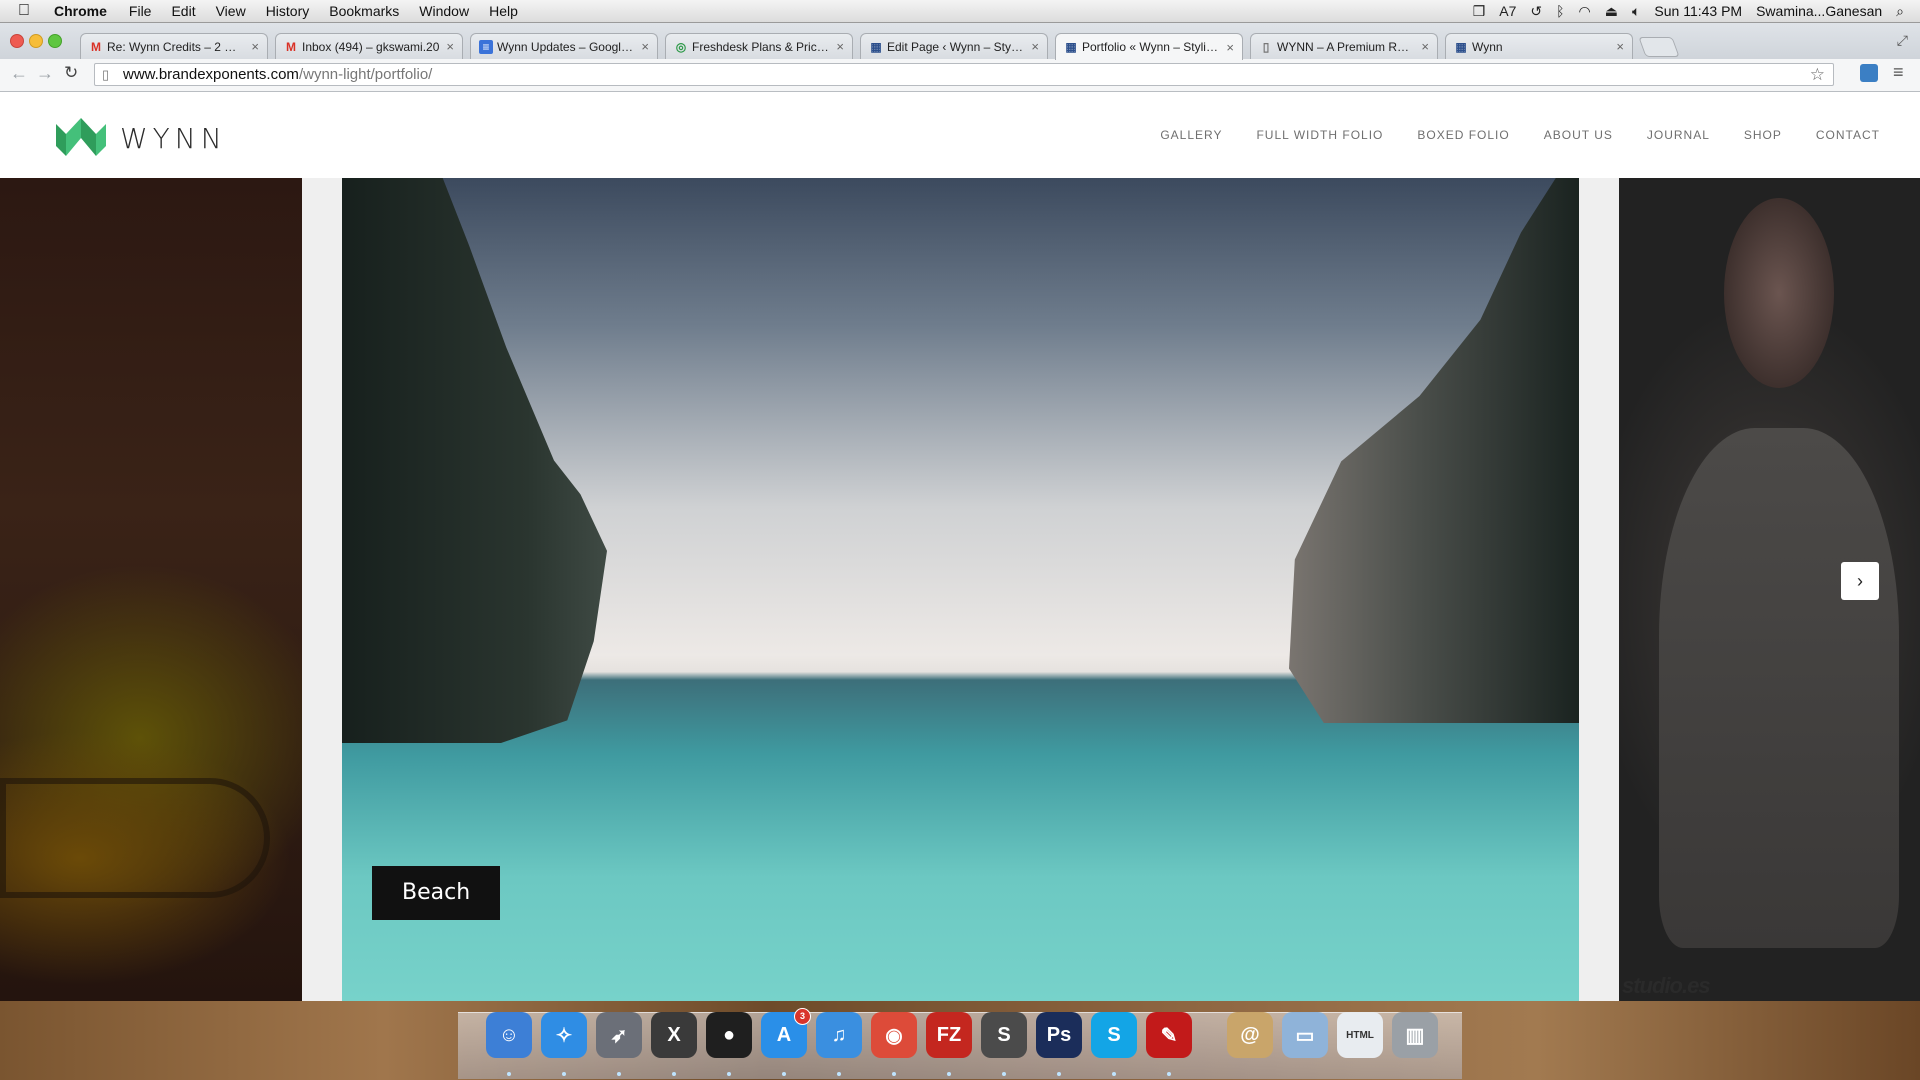 This screenshot has height=1080, width=1920. I want to click on photoshop-icon: Ps, so click(1059, 1035).